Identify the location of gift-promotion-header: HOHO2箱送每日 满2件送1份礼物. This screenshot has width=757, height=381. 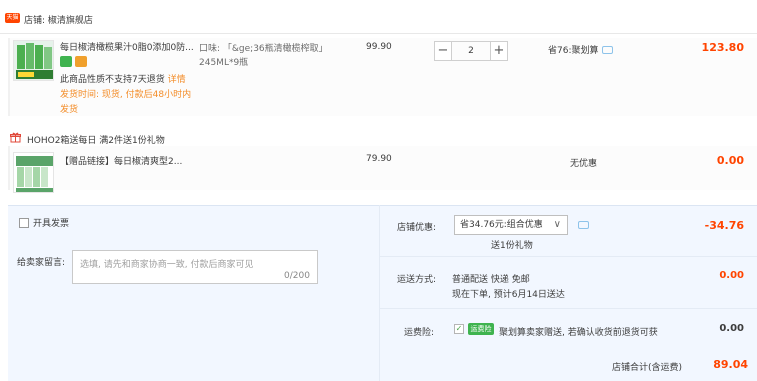
(96, 141).